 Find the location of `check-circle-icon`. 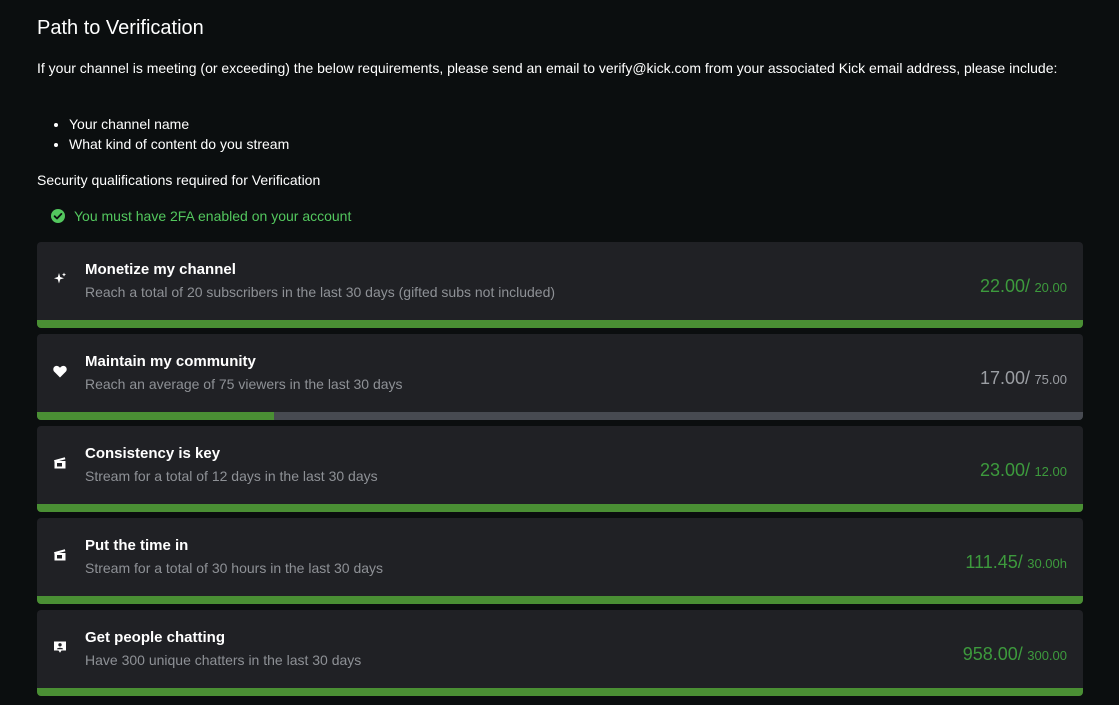

check-circle-icon is located at coordinates (58, 216).